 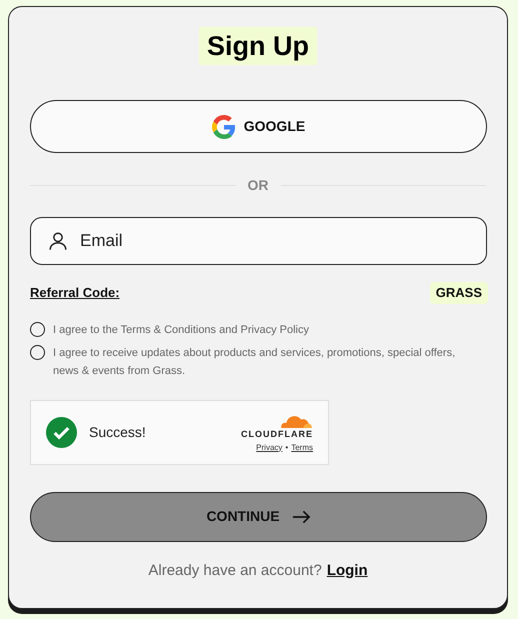 I want to click on check-circle-icon, so click(x=61, y=432).